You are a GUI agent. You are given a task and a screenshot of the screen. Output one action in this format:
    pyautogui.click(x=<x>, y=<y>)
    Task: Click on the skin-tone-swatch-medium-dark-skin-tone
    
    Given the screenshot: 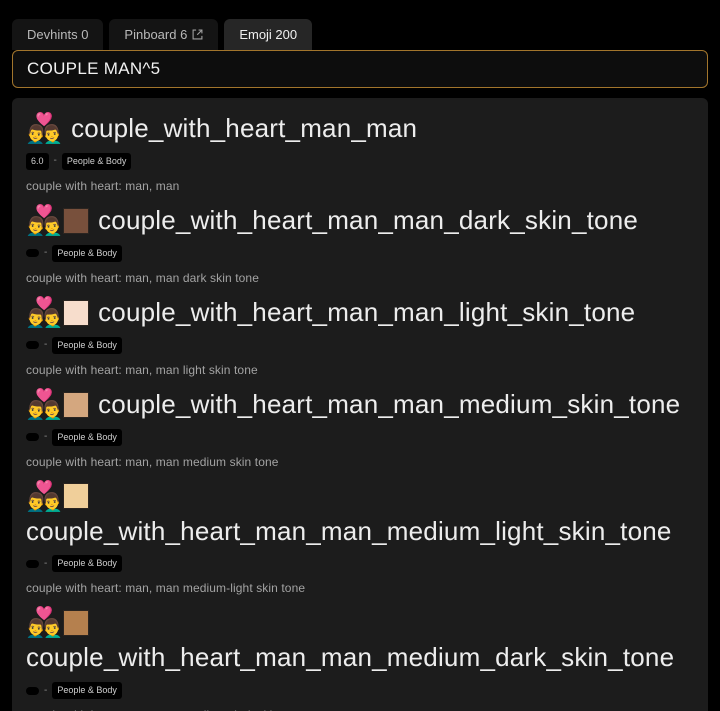 What is the action you would take?
    pyautogui.click(x=76, y=622)
    